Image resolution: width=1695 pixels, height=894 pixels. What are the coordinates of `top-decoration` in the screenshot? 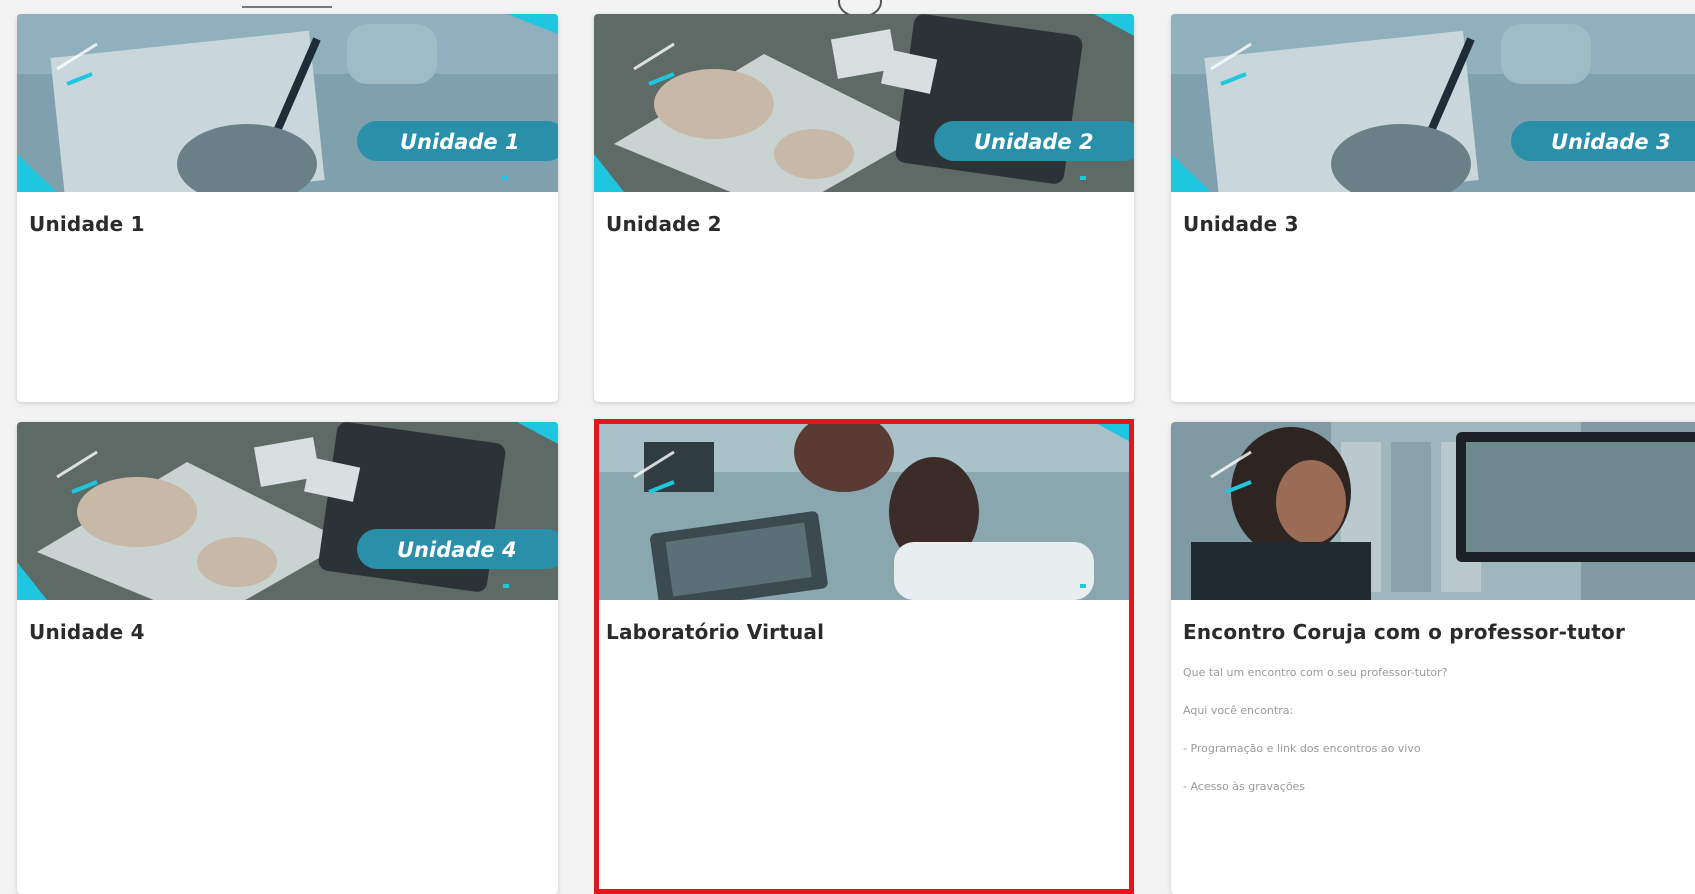 It's located at (287, 4).